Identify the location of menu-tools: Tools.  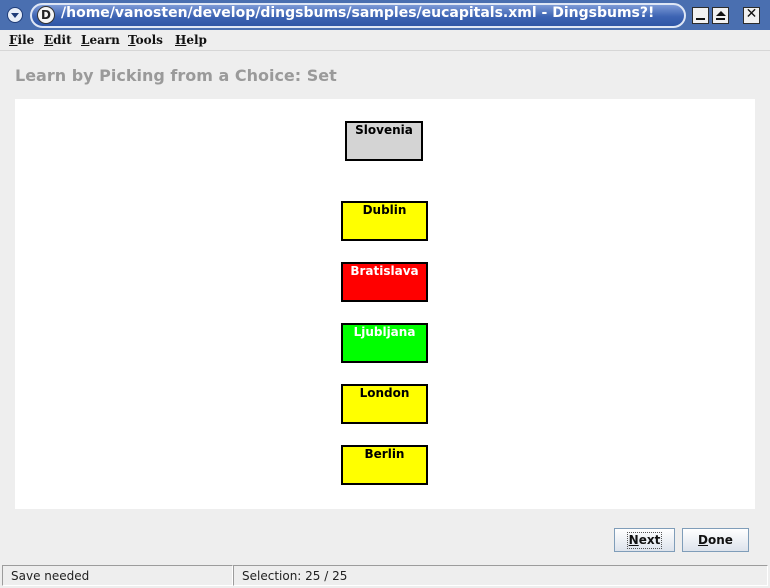
(145, 40).